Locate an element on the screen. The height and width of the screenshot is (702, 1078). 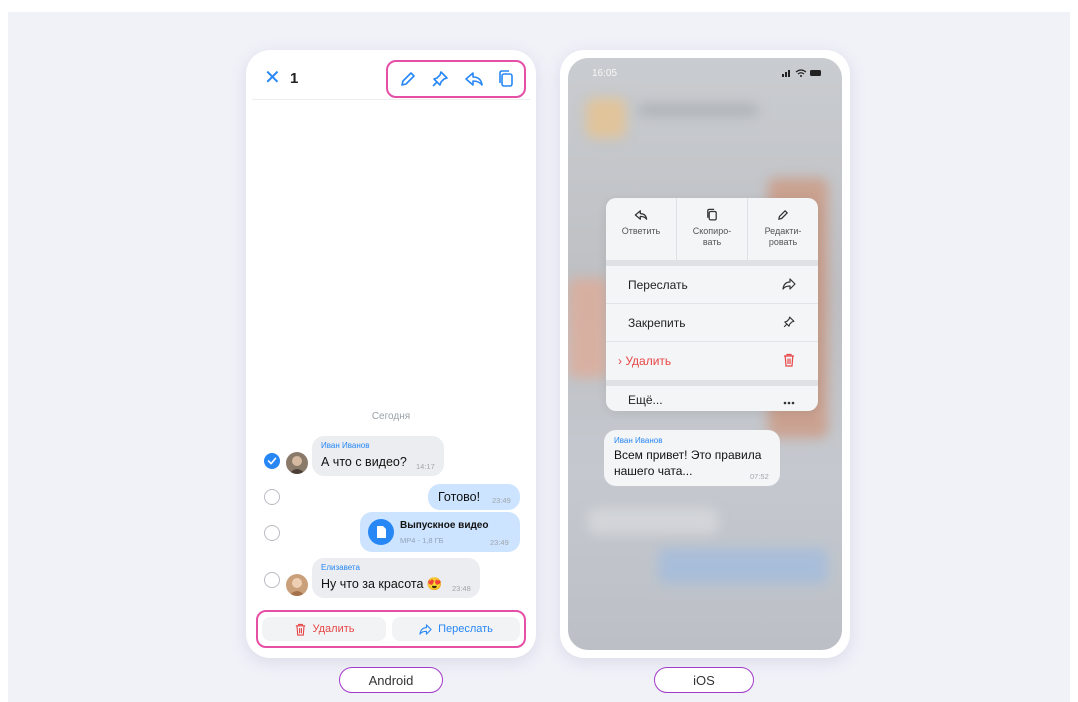
android-label: Android is located at coordinates (391, 680).